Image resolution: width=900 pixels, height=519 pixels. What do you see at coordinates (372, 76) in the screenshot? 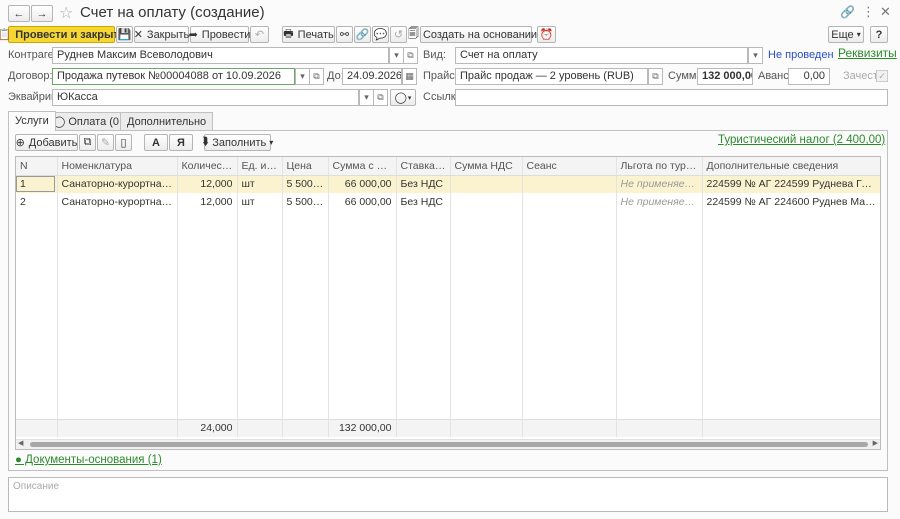
I see `until-date-field: 24.09.2026` at bounding box center [372, 76].